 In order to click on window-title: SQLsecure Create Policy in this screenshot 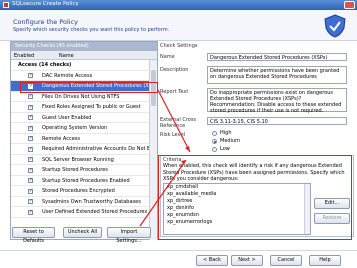, I will do `click(45, 4)`.